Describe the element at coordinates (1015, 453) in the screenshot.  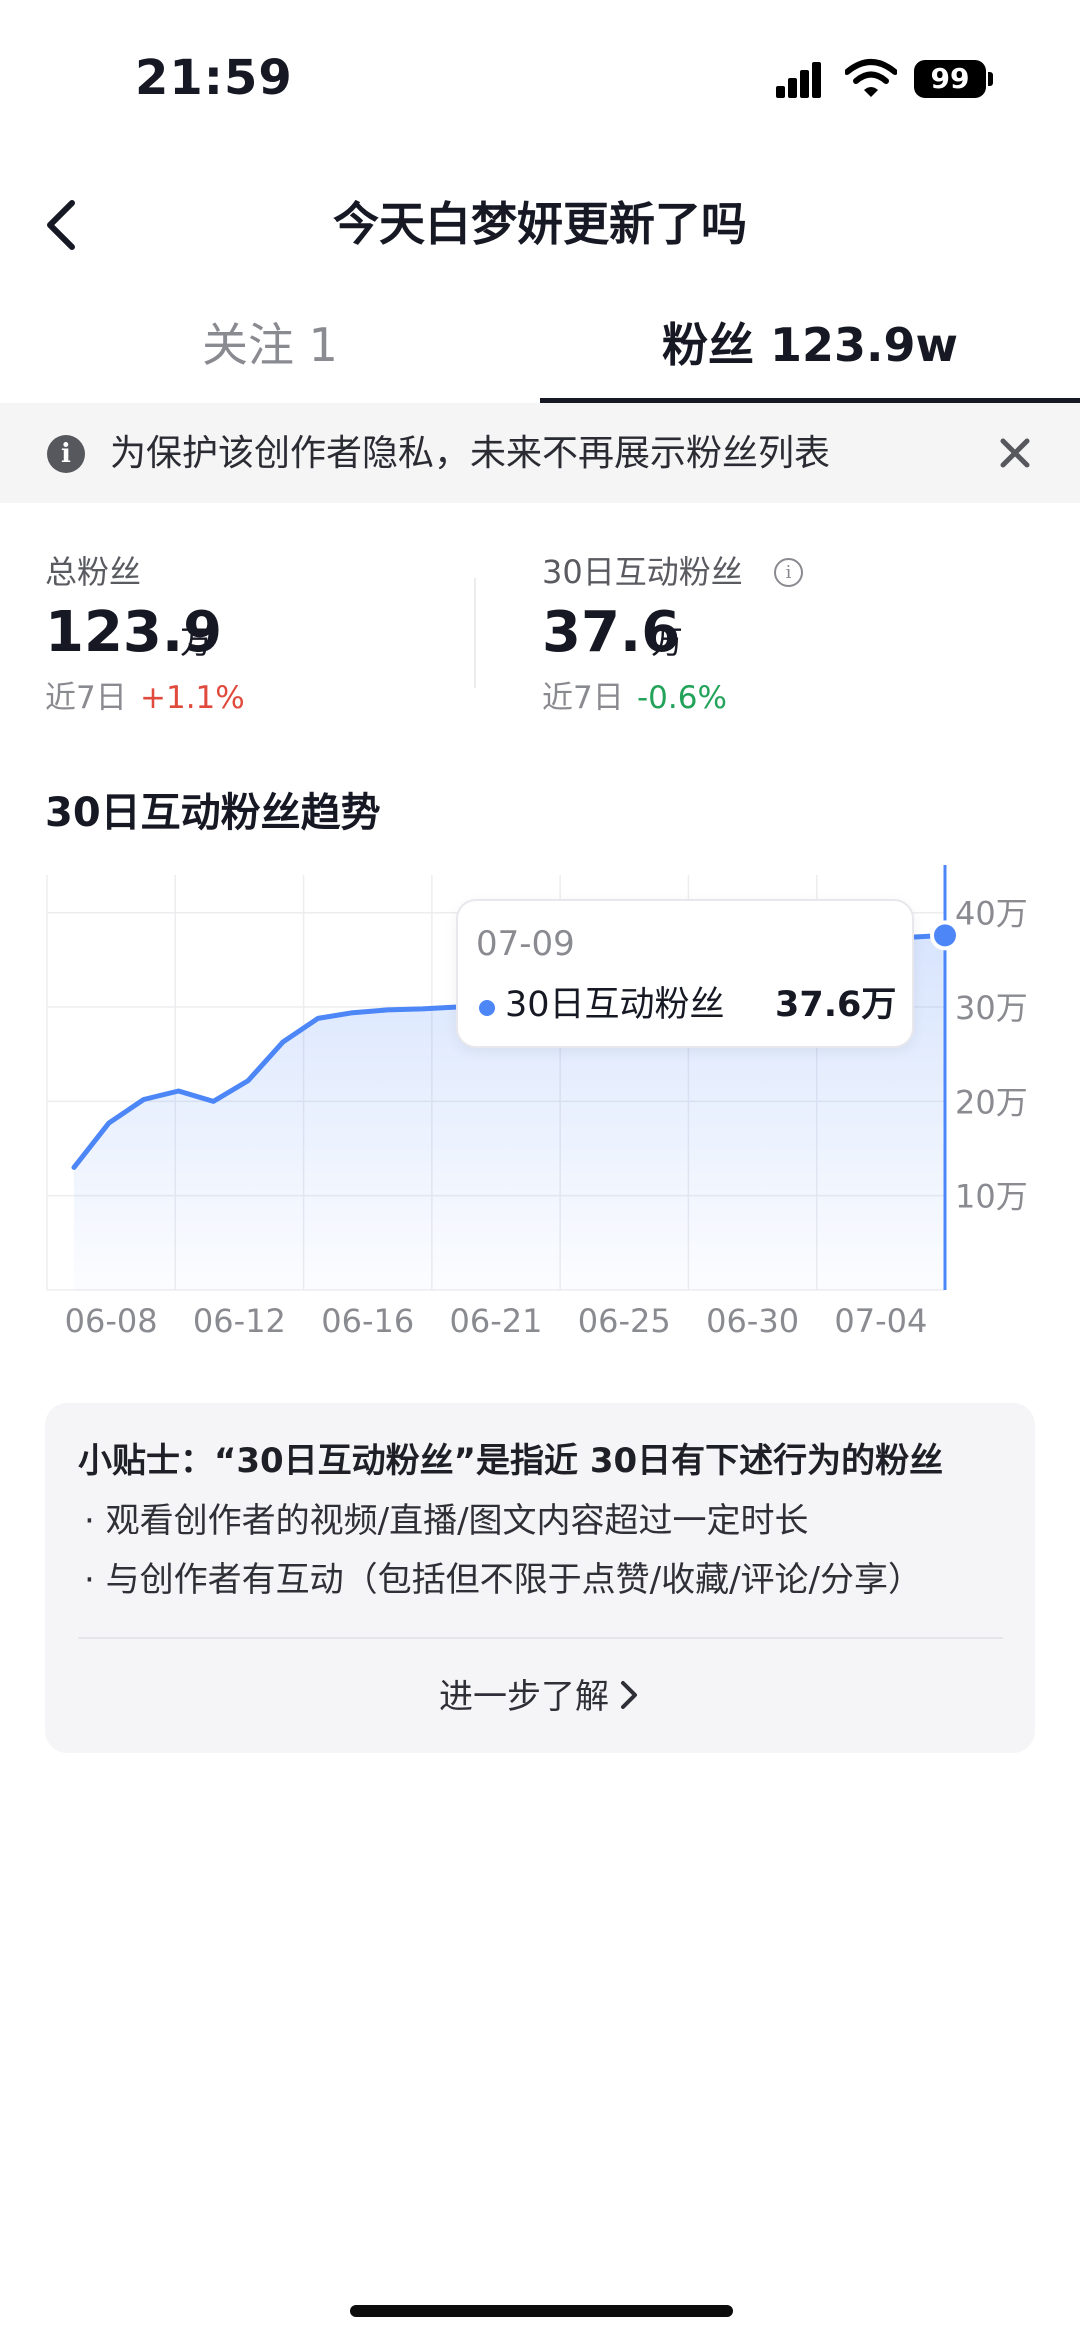
I see `close-icon` at that location.